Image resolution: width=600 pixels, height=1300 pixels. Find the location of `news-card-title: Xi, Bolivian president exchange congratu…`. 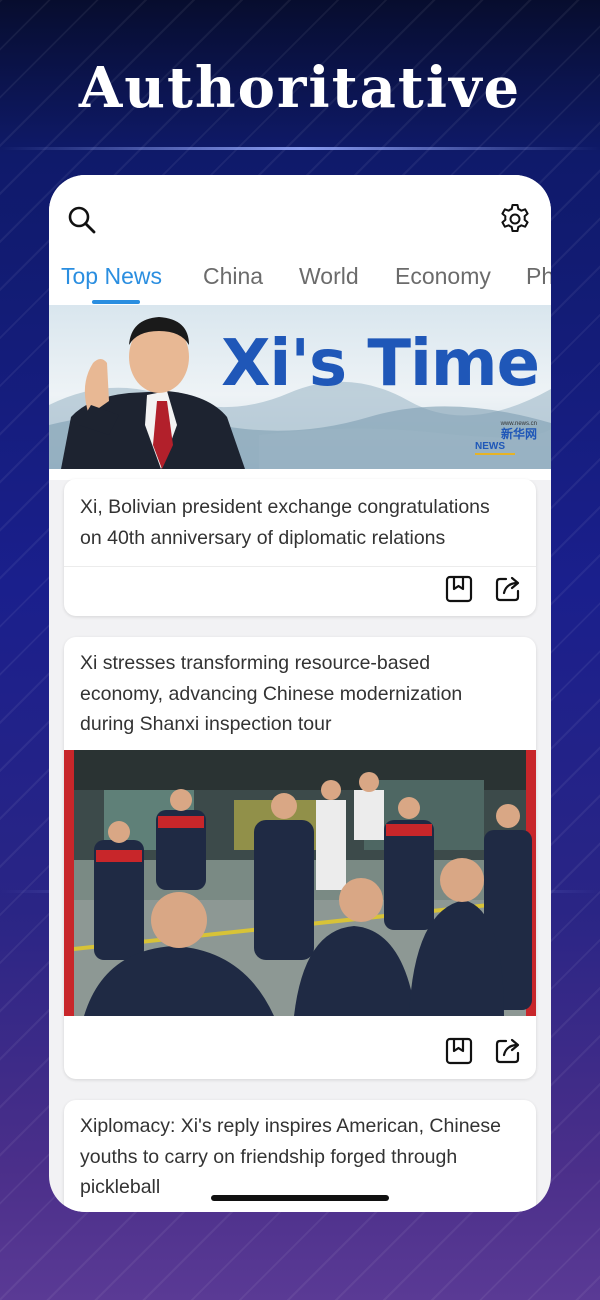

news-card-title: Xi, Bolivian president exchange congratu… is located at coordinates (298, 522).